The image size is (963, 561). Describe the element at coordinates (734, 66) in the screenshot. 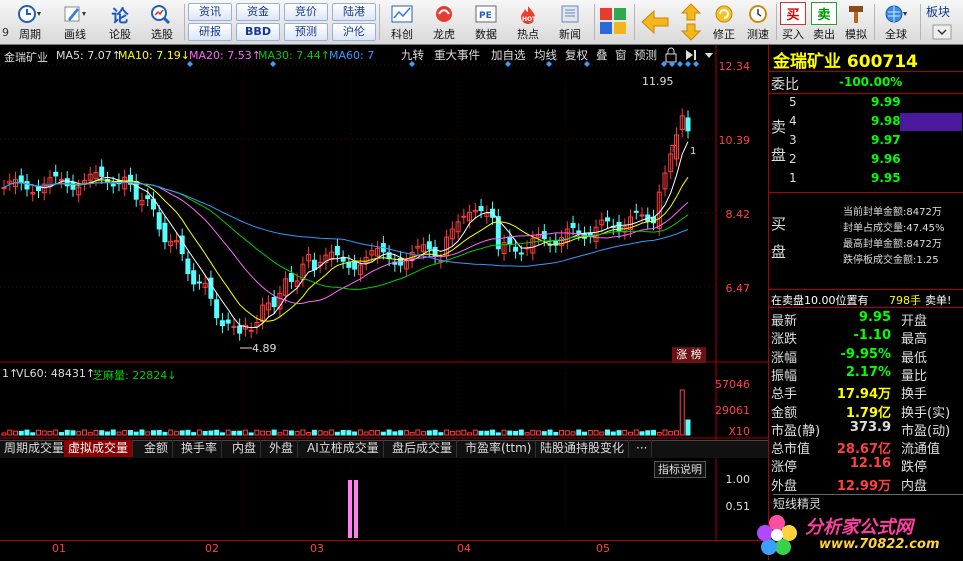

I see `price-axis-label: 12.34` at that location.